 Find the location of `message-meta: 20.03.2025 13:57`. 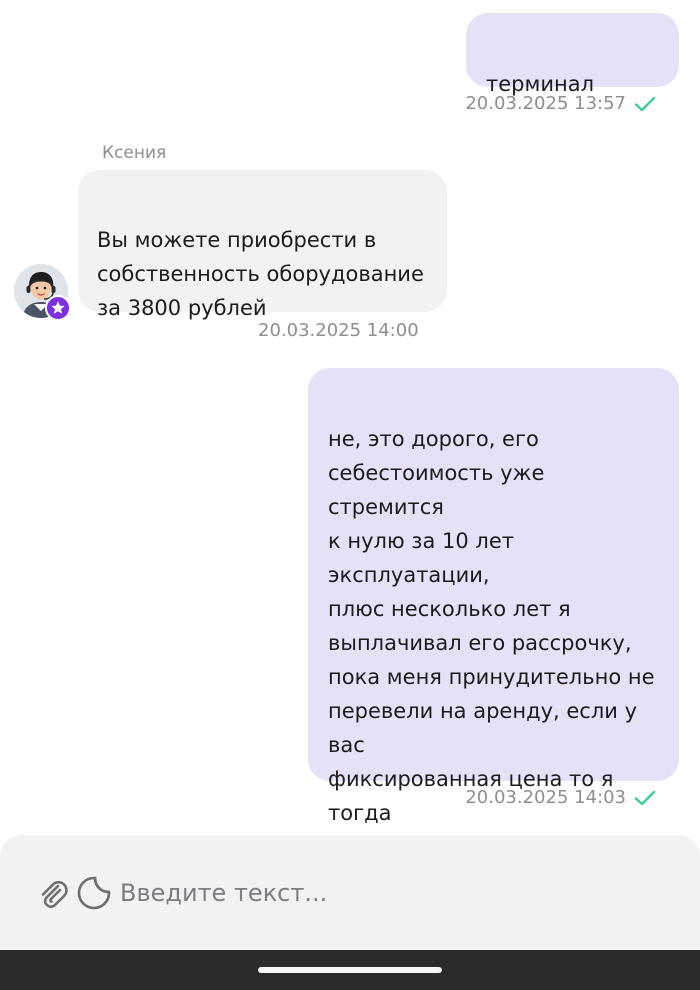

message-meta: 20.03.2025 13:57 is located at coordinates (560, 103).